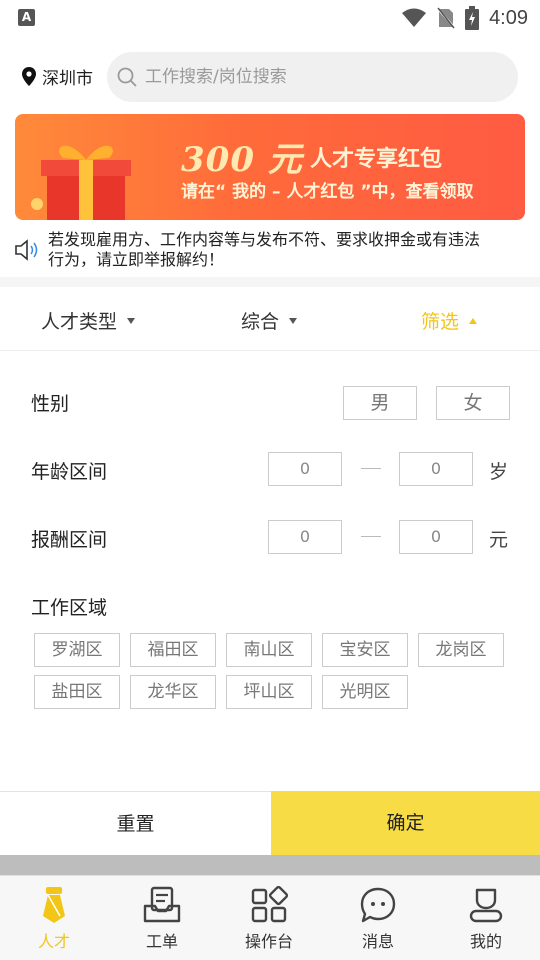  Describe the element at coordinates (26, 17) in the screenshot. I see `app-notification-icon: A` at that location.